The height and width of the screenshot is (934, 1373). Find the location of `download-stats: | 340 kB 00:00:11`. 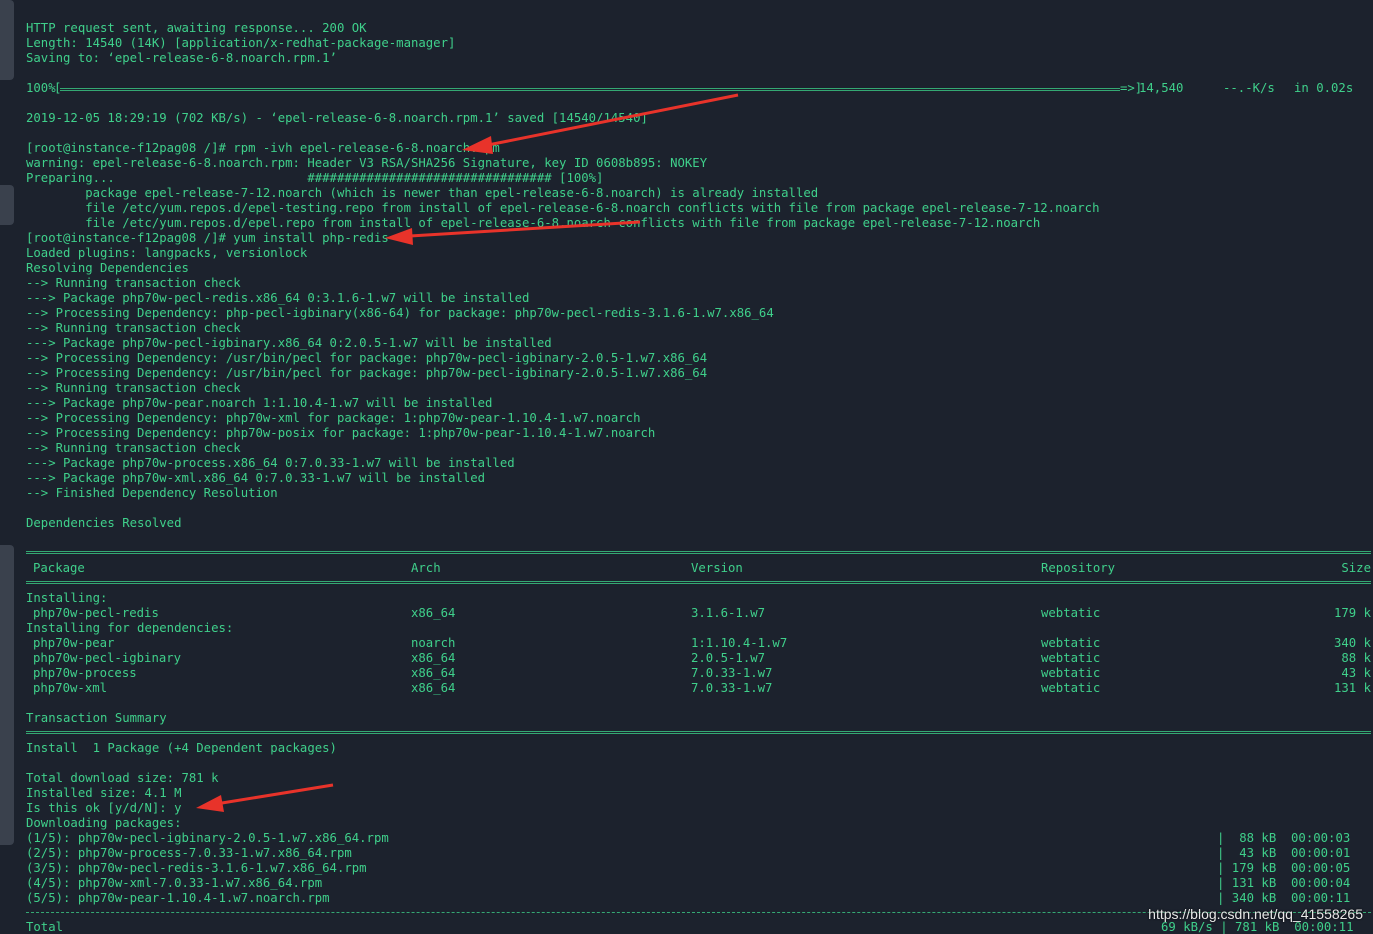

download-stats: | 340 kB 00:00:11 is located at coordinates (1284, 898).